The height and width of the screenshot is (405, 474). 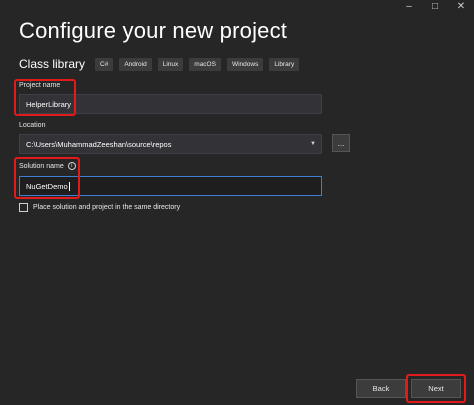 What do you see at coordinates (71, 166) in the screenshot?
I see `info-icon: i` at bounding box center [71, 166].